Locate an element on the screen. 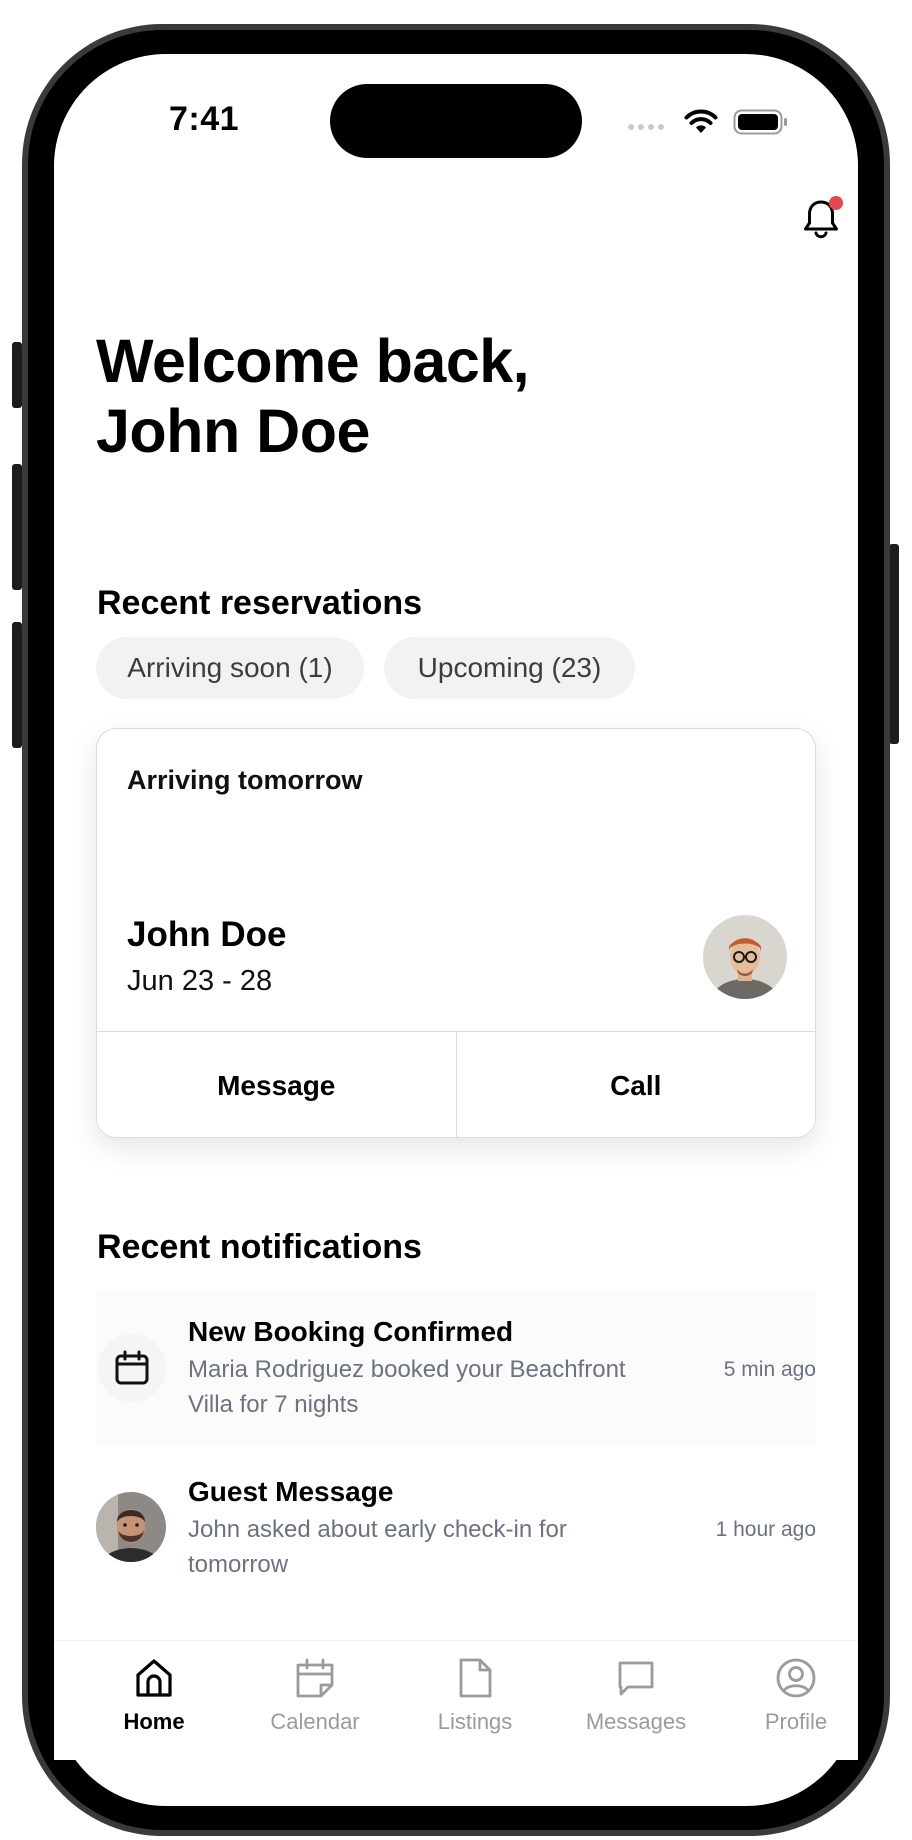  welcome-line: Welcome back, is located at coordinates (313, 361).